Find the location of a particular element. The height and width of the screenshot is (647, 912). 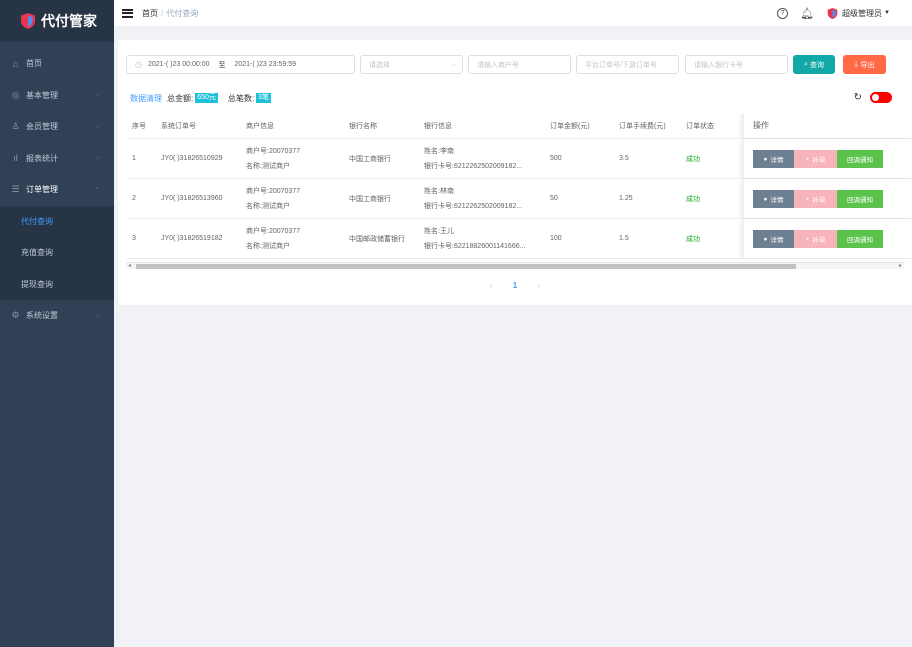

order-amount: 50 is located at coordinates (554, 198).